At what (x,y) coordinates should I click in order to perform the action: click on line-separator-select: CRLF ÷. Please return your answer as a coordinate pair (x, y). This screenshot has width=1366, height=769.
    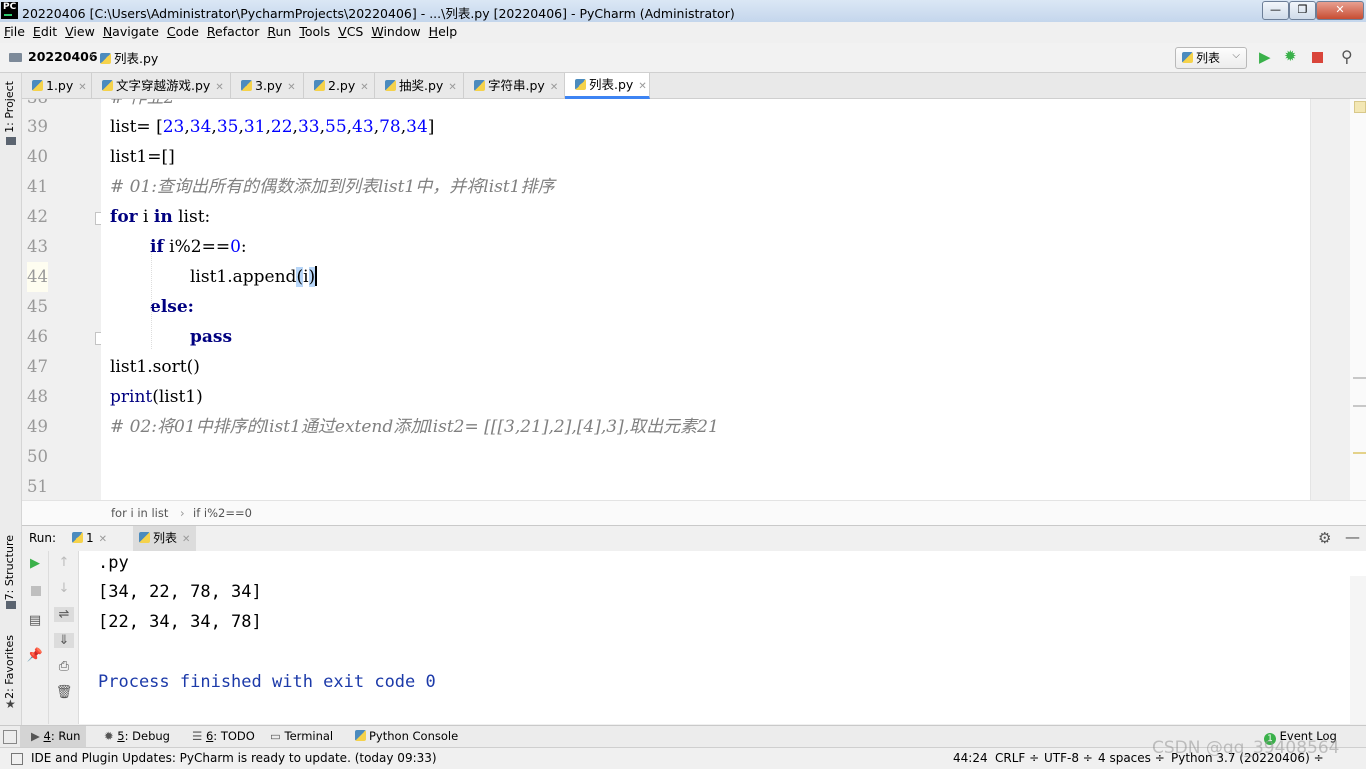
    Looking at the image, I should click on (1017, 758).